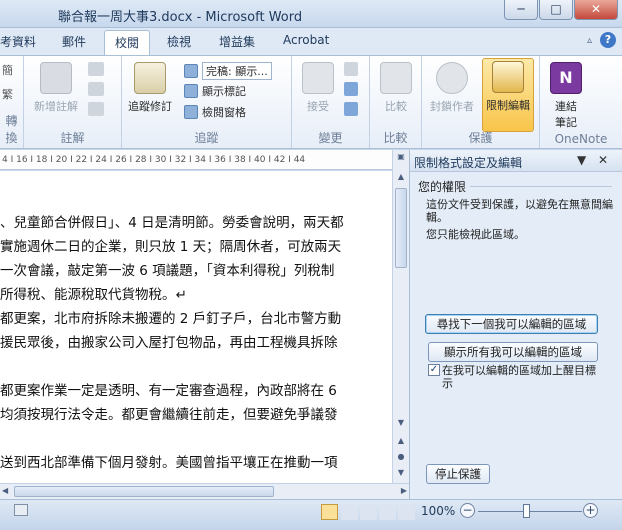 The image size is (622, 530). What do you see at coordinates (11, 129) in the screenshot?
I see `group-label-convert: 轉換` at bounding box center [11, 129].